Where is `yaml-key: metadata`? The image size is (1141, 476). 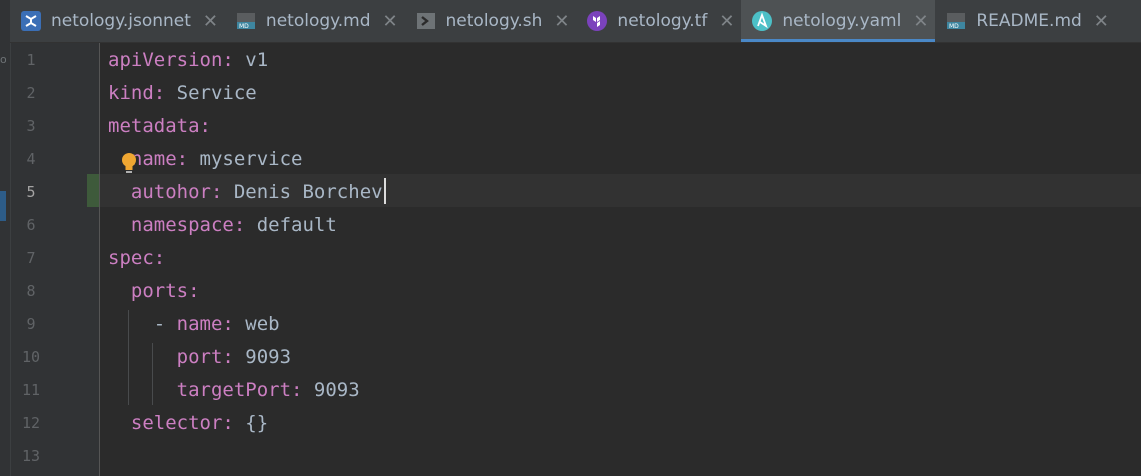
yaml-key: metadata is located at coordinates (154, 126).